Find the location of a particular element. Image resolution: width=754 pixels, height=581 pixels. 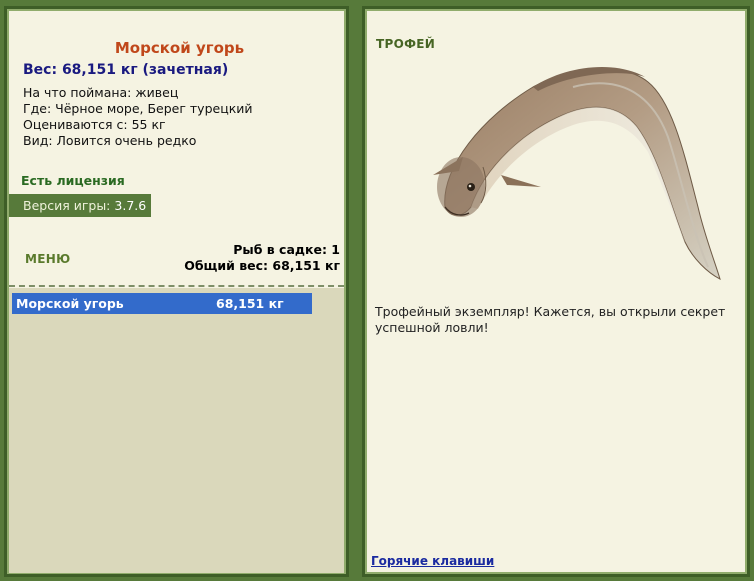

value-info: Оцениваются с: 55 кг is located at coordinates (94, 124).